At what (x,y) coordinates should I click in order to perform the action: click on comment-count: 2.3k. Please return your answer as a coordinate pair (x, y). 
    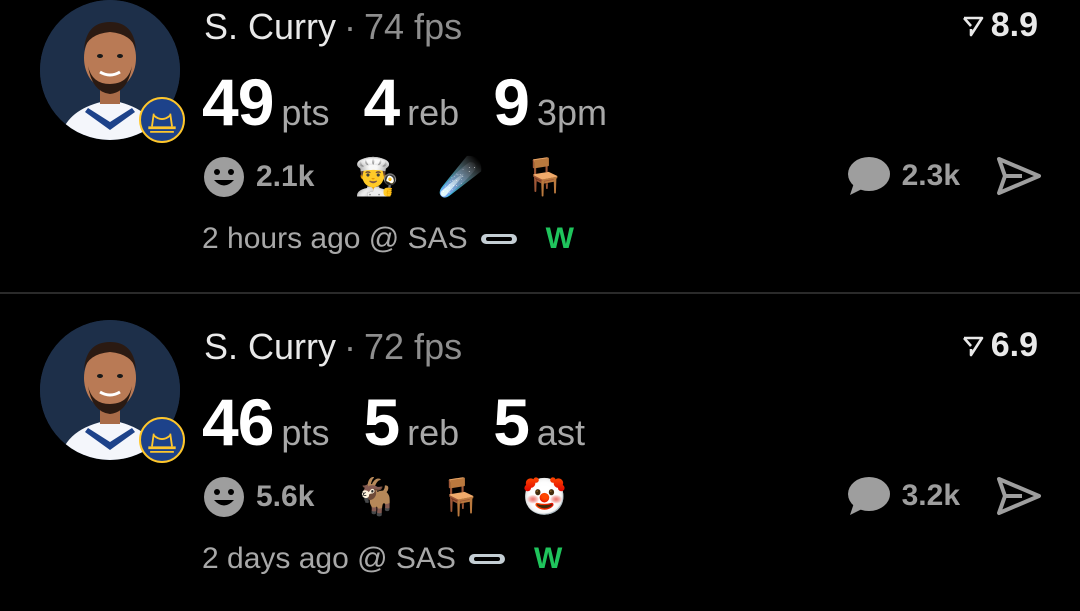
    Looking at the image, I should click on (930, 175).